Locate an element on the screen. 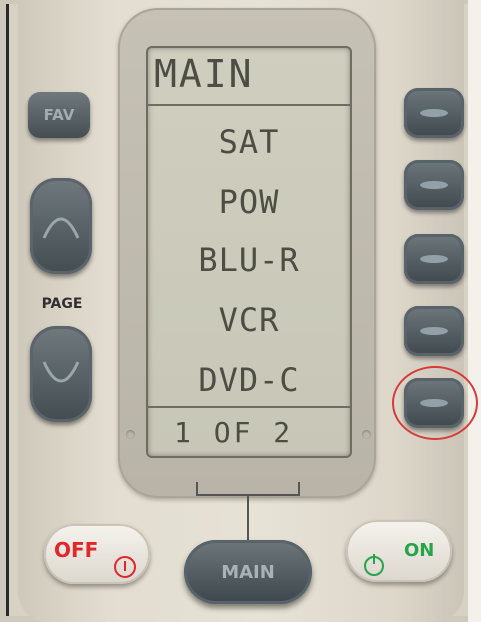 Image resolution: width=481 pixels, height=622 pixels. lcd-item-pow: POW is located at coordinates (249, 202).